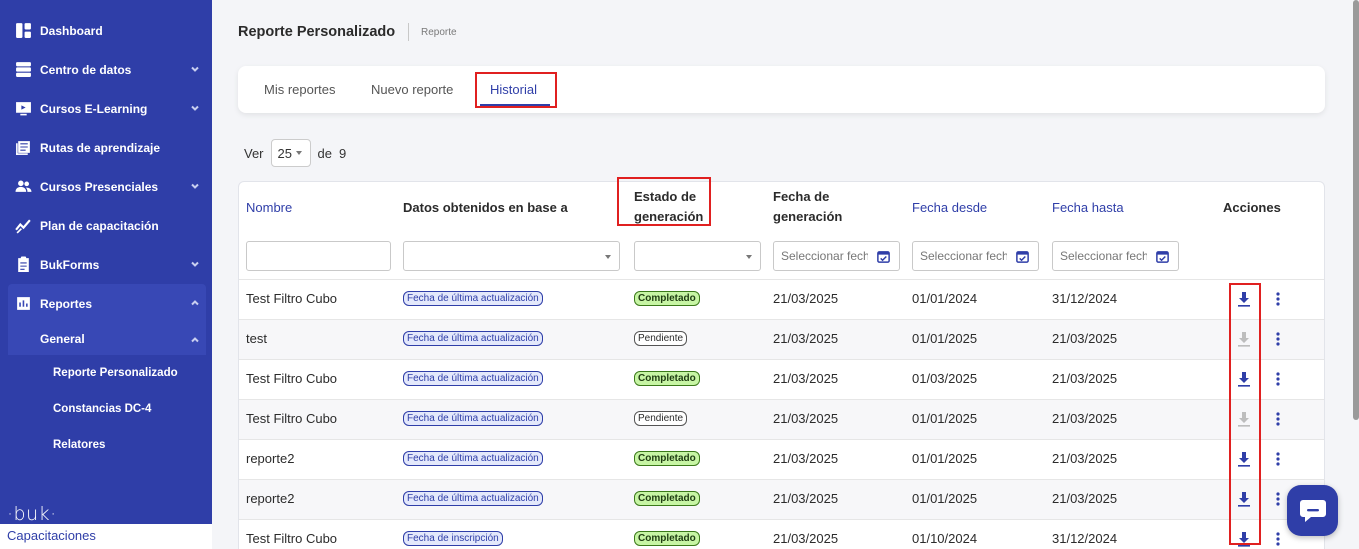  Describe the element at coordinates (106, 108) in the screenshot. I see `sidebar-item-cursos-elearning: Cursos E-Learning` at that location.